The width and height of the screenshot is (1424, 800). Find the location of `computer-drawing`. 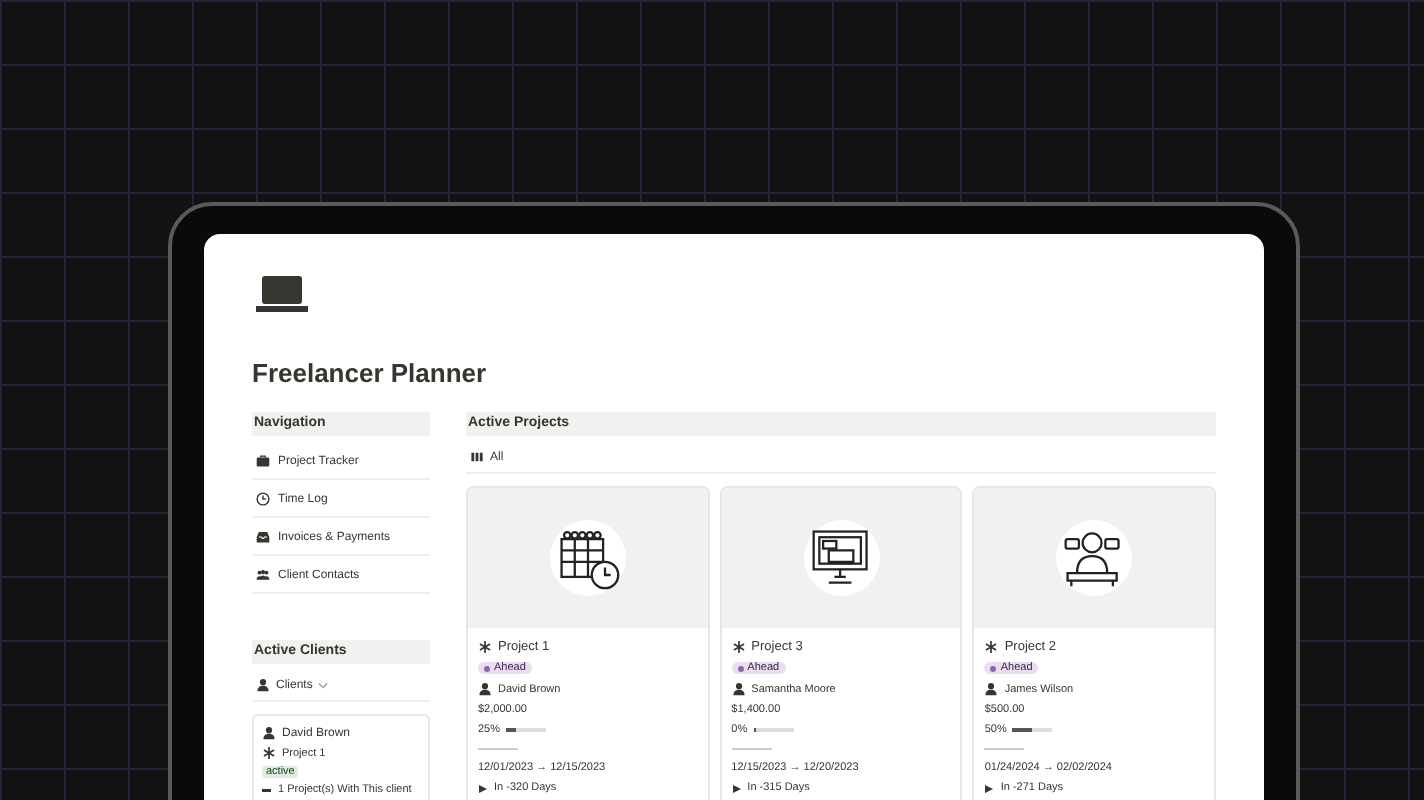

computer-drawing is located at coordinates (839, 557).